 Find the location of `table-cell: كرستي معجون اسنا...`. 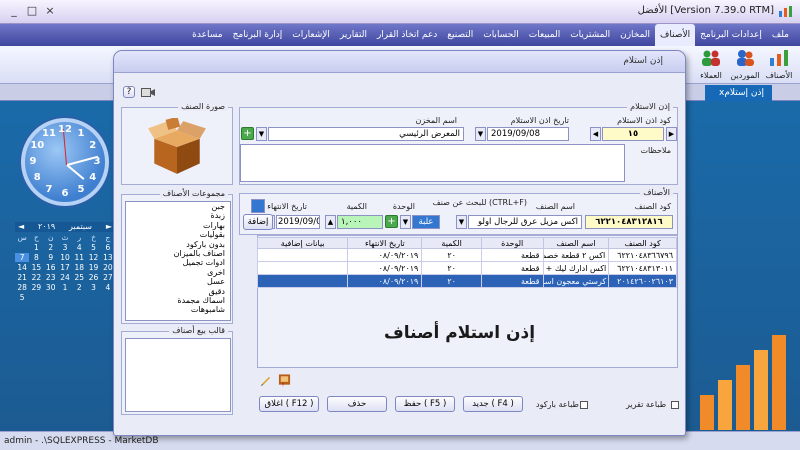

table-cell: كرستي معجون اسنا... is located at coordinates (576, 281).